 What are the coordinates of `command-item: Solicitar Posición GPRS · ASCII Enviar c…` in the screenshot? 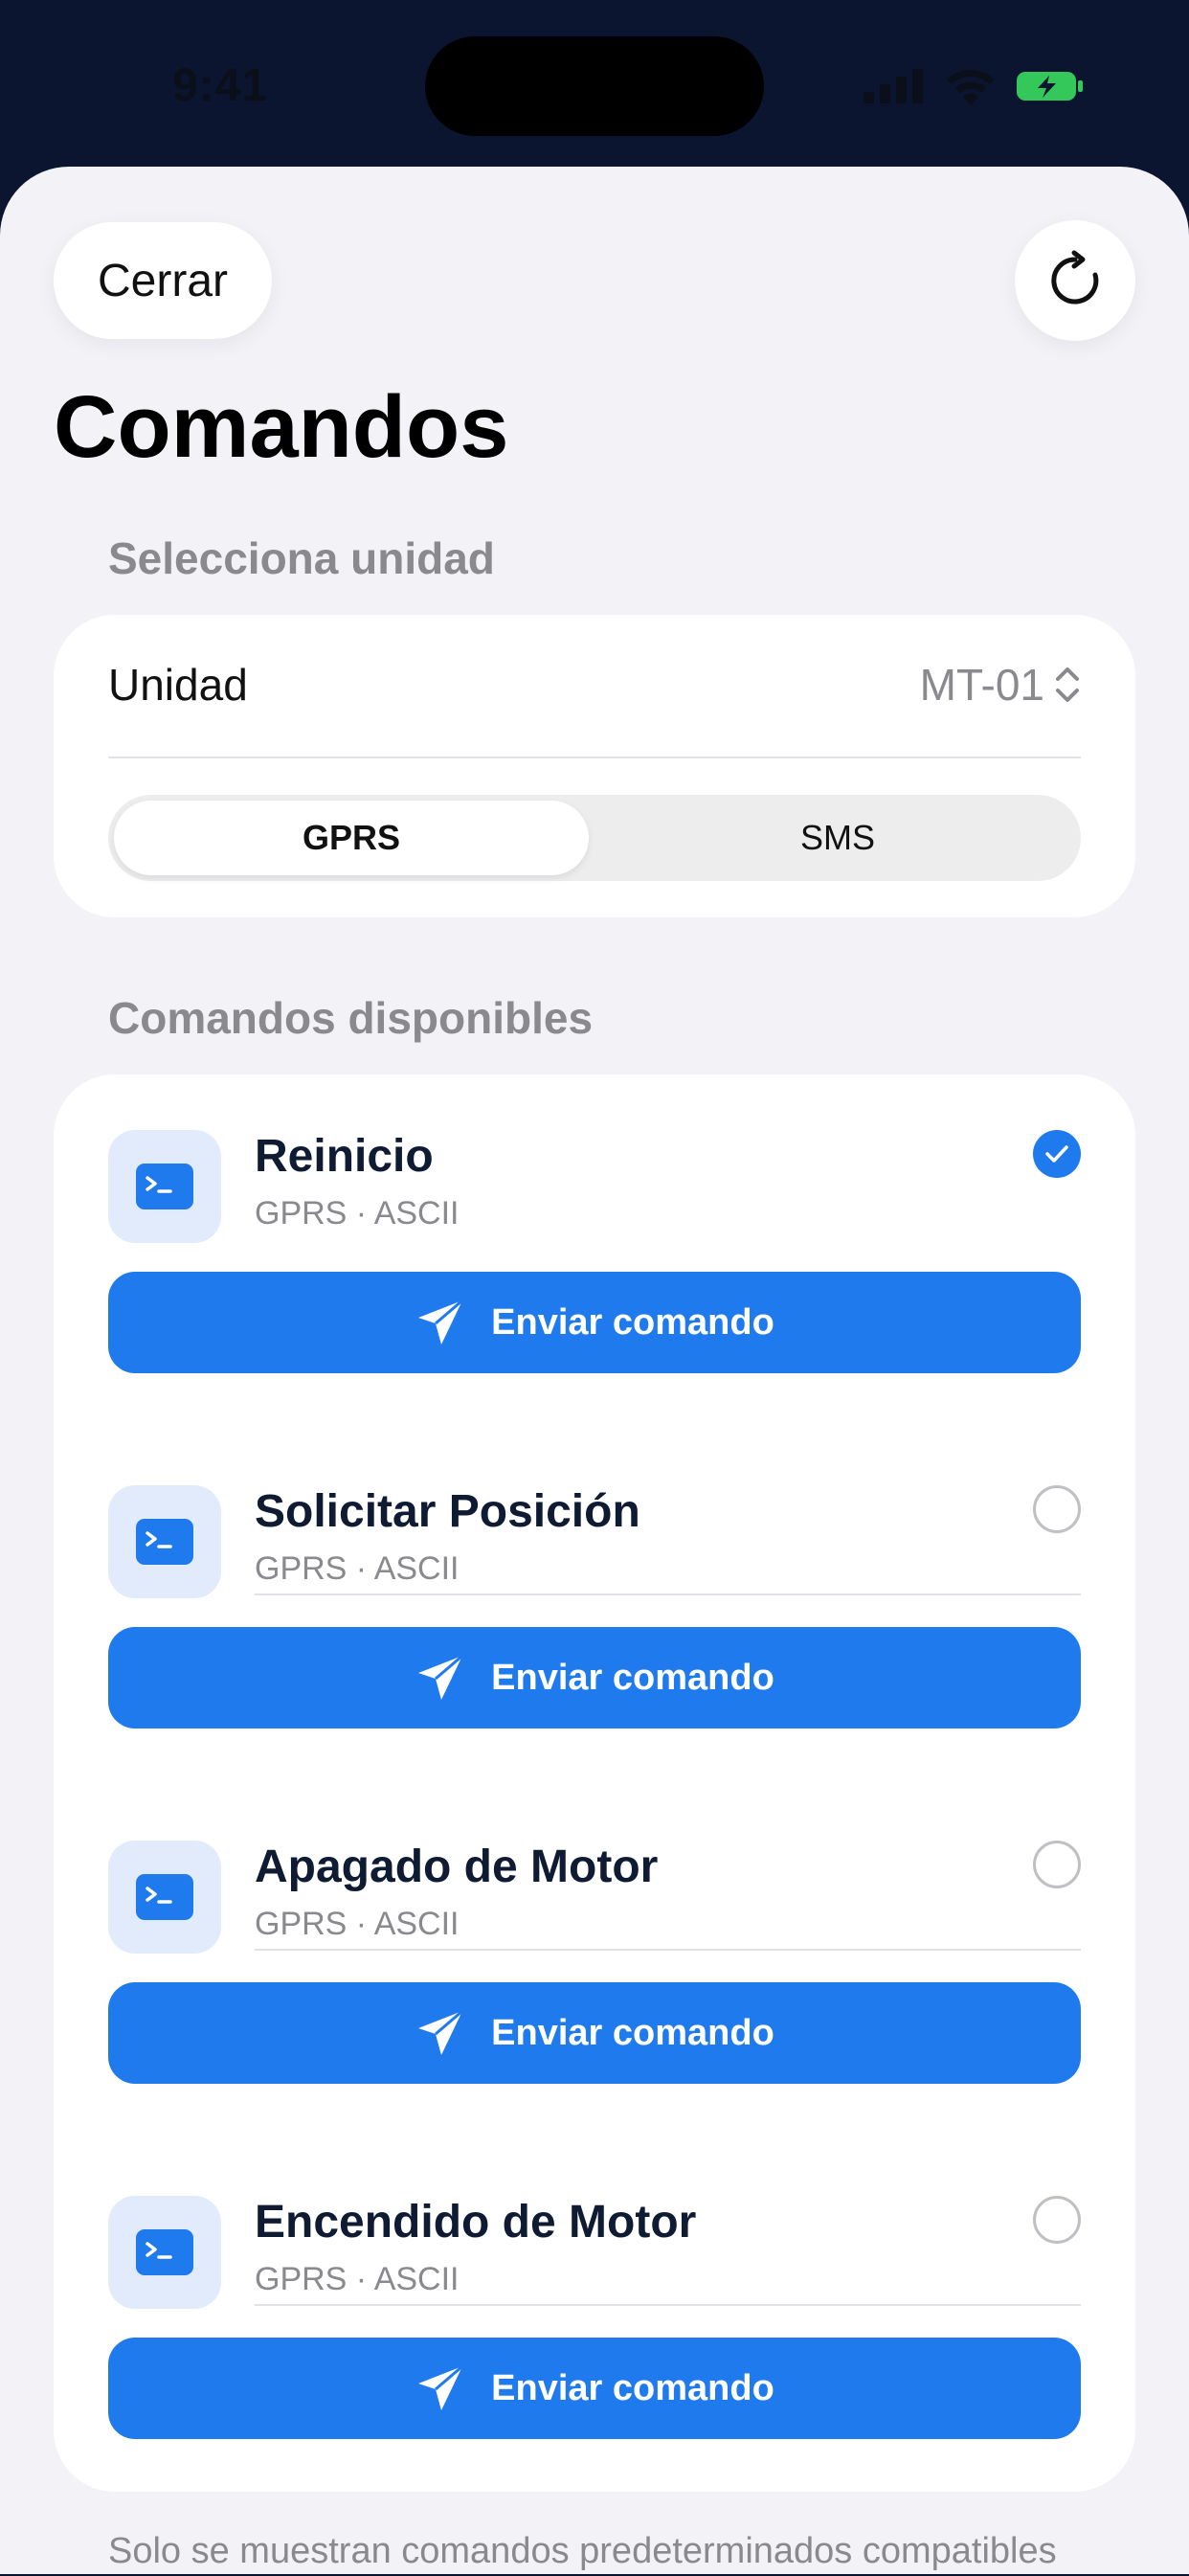 It's located at (594, 1639).